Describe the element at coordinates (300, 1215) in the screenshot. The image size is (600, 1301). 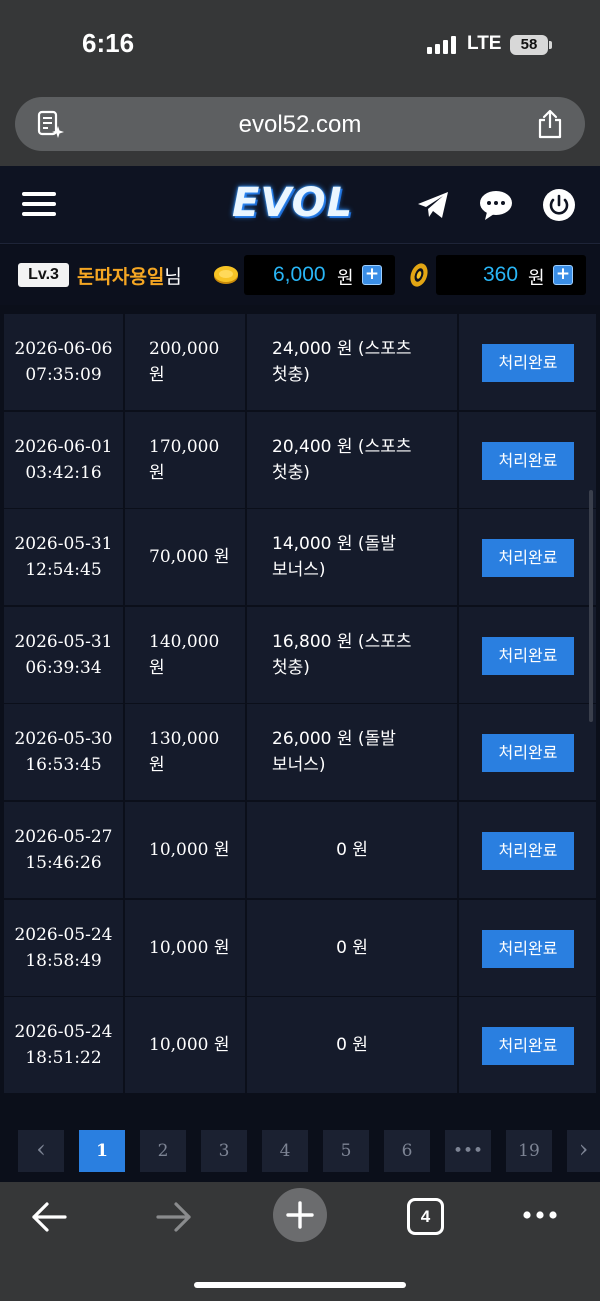
I see `new-tab-icon` at that location.